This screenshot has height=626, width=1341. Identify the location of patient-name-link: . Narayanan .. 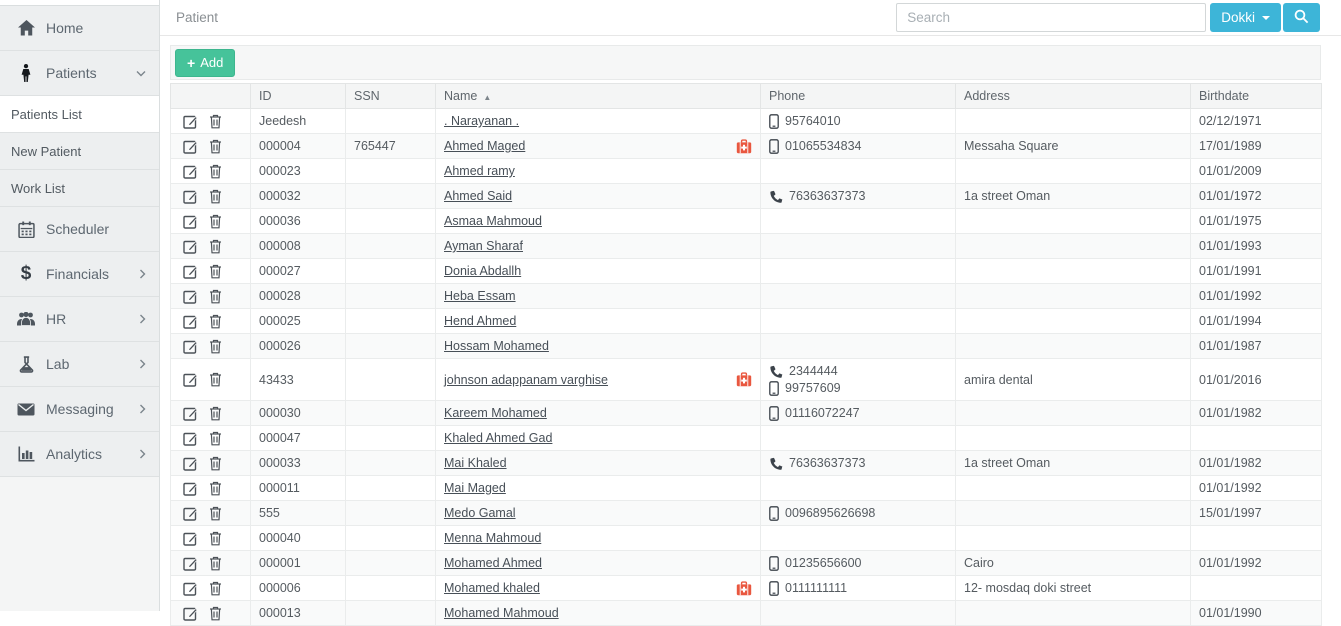
(481, 121).